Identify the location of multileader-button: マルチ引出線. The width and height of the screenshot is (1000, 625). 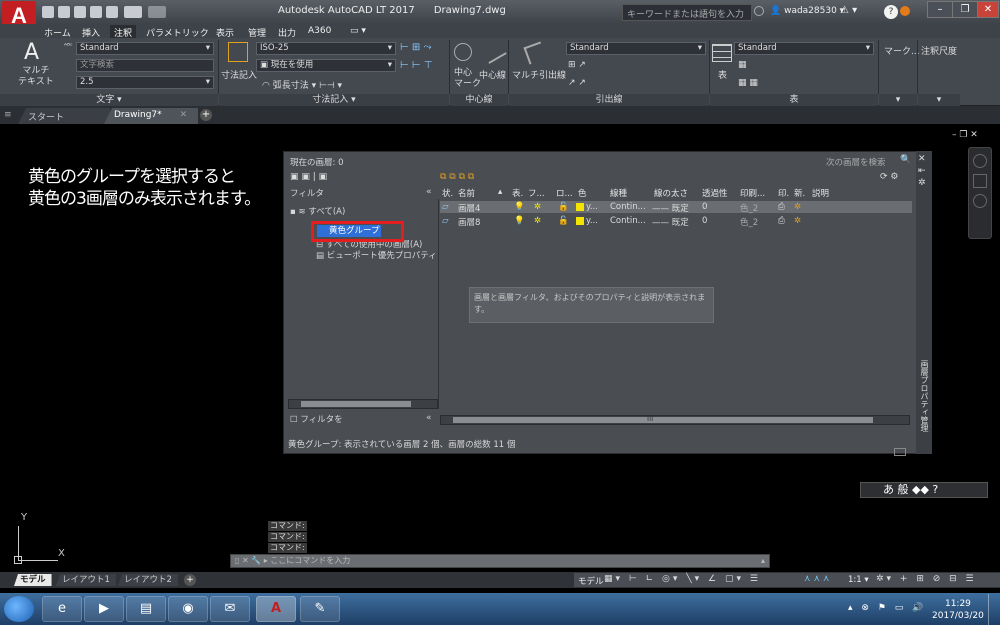
(539, 74).